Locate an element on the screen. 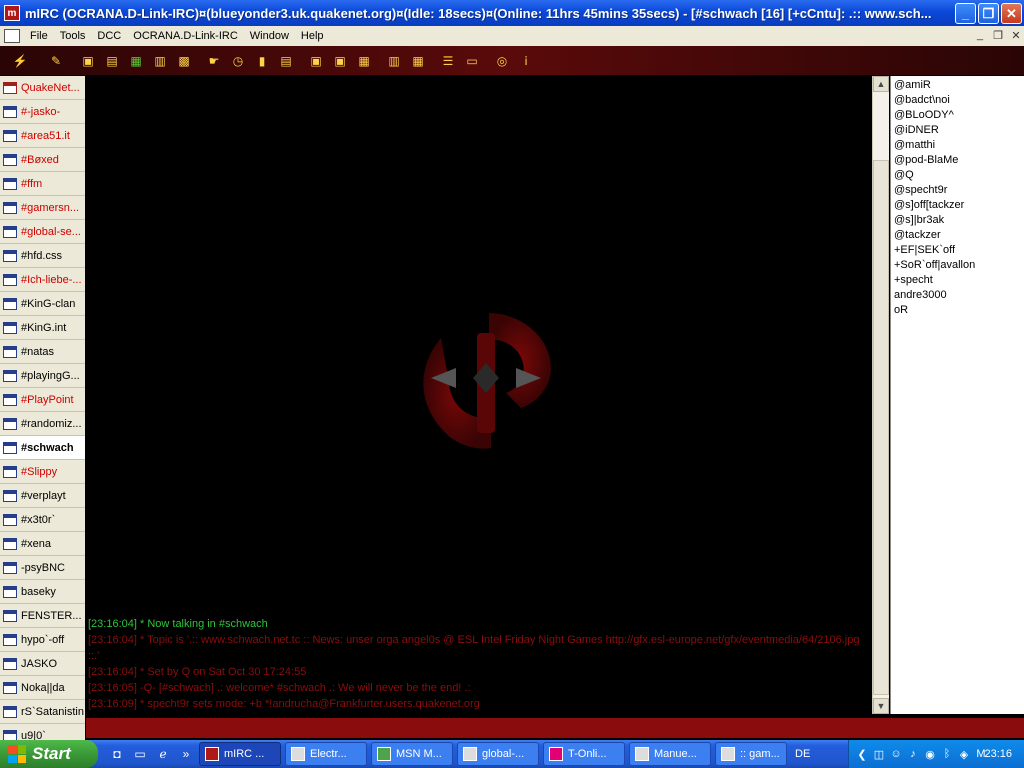 This screenshot has width=1024, height=768. nick-item: @specht9r is located at coordinates (959, 190).